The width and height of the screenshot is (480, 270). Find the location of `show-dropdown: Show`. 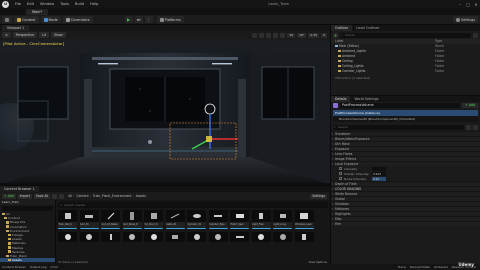

show-dropdown: Show is located at coordinates (58, 35).